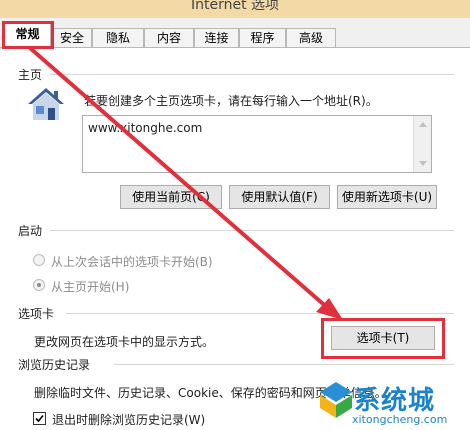  Describe the element at coordinates (169, 37) in the screenshot. I see `tab-content: 内容` at that location.